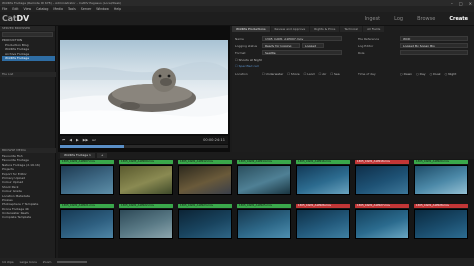 The image size is (474, 266). I want to click on logo-suffix: DV, so click(23, 18).